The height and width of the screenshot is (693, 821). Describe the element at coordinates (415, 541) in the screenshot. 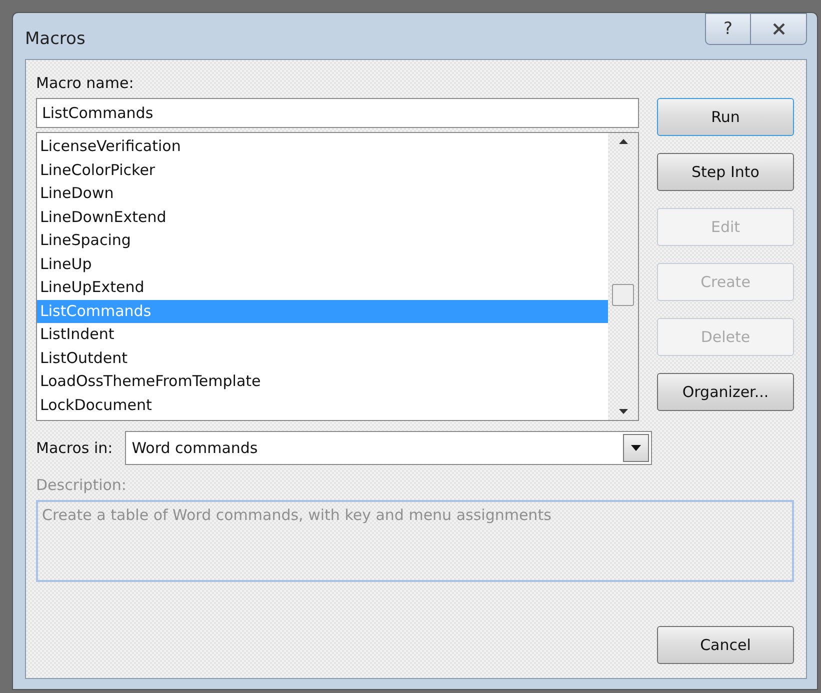

I see `description-box: Create a table of Word commands, with key and menu assignments` at that location.